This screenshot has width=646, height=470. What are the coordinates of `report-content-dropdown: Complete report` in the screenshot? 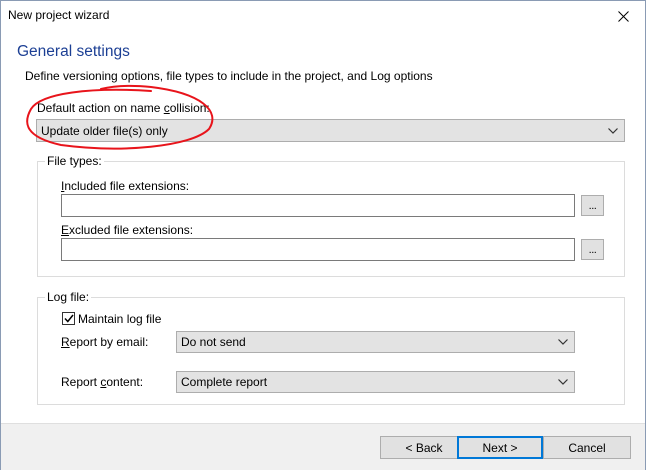 It's located at (375, 382).